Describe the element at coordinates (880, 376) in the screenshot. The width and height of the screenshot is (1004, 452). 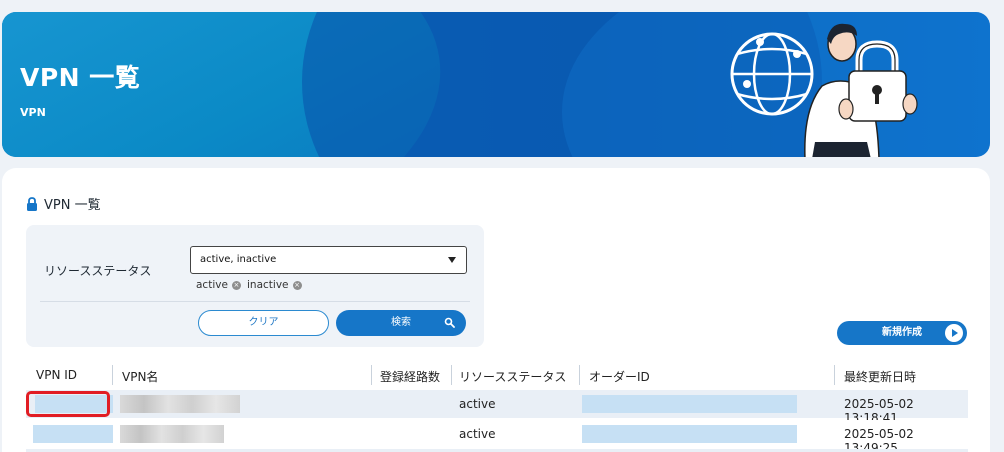
I see `column-header-updated-at: 最終更新日時` at that location.